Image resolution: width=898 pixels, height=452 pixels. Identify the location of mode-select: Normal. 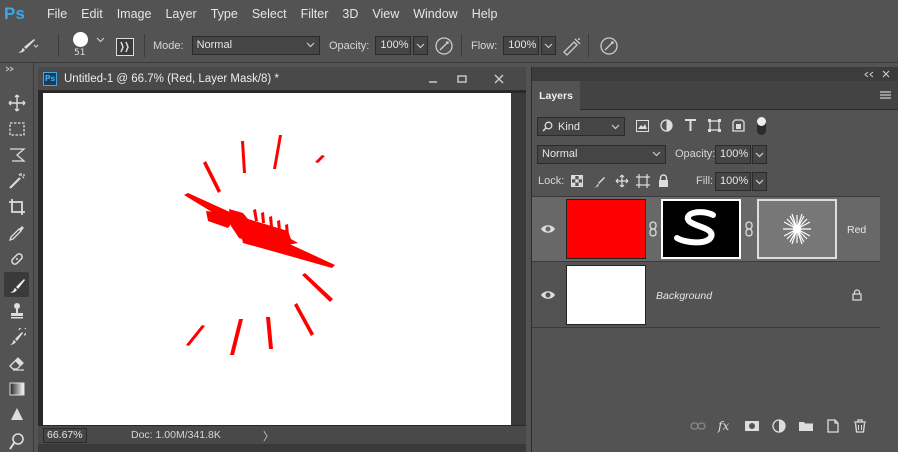
(255, 45).